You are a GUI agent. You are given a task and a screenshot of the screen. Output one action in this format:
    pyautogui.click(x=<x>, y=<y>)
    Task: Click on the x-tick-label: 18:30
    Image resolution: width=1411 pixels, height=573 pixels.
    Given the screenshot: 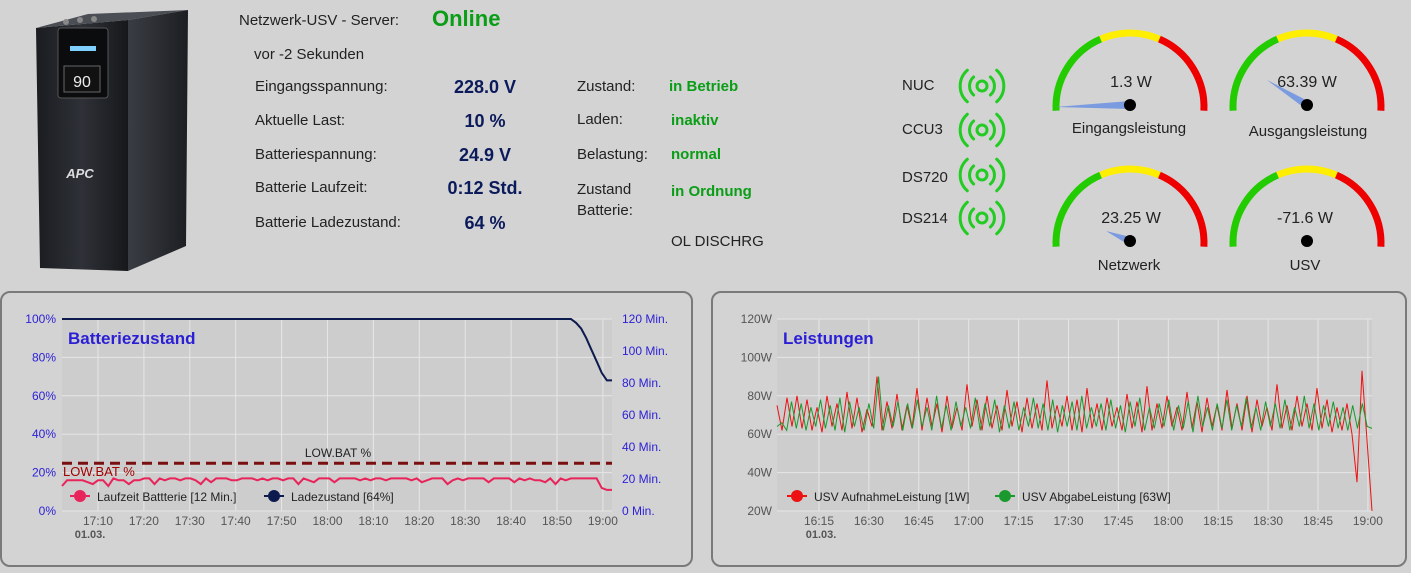 What is the action you would take?
    pyautogui.click(x=465, y=521)
    